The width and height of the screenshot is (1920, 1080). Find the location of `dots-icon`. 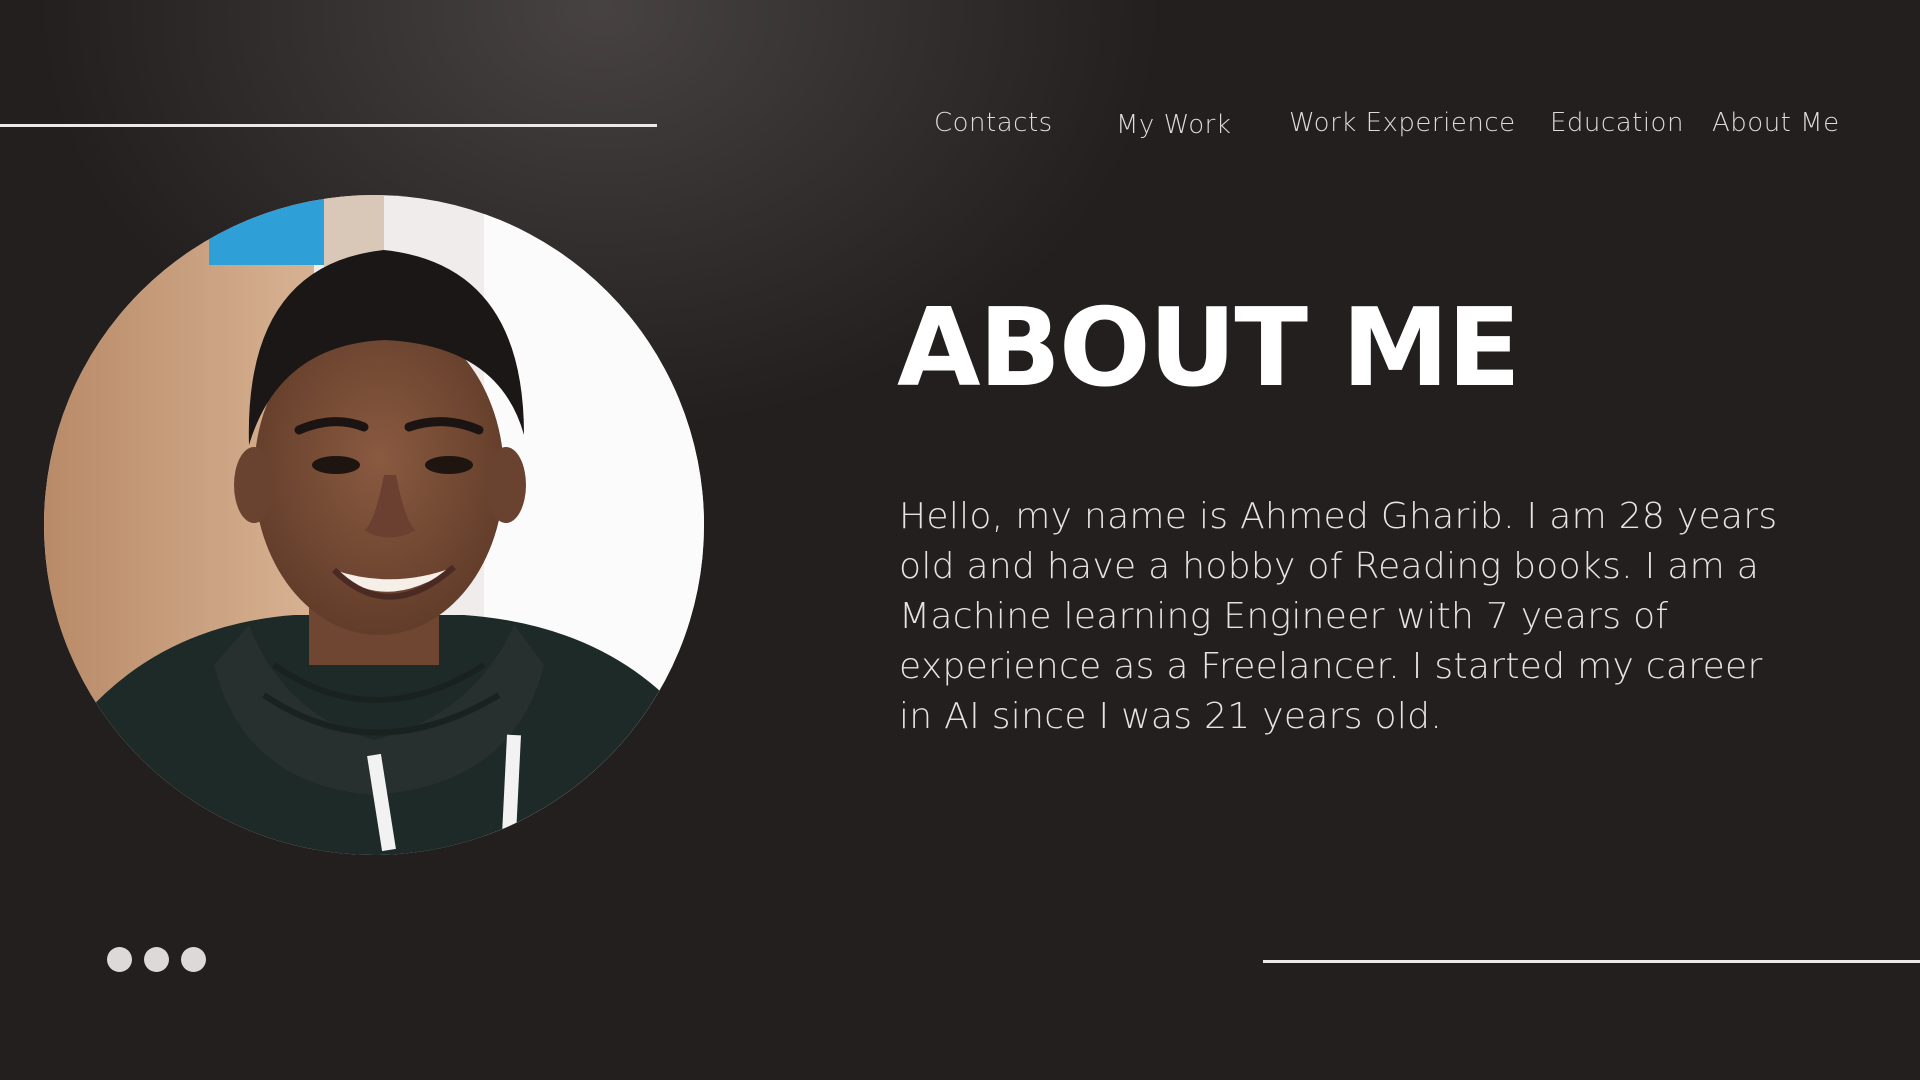

dots-icon is located at coordinates (156, 959).